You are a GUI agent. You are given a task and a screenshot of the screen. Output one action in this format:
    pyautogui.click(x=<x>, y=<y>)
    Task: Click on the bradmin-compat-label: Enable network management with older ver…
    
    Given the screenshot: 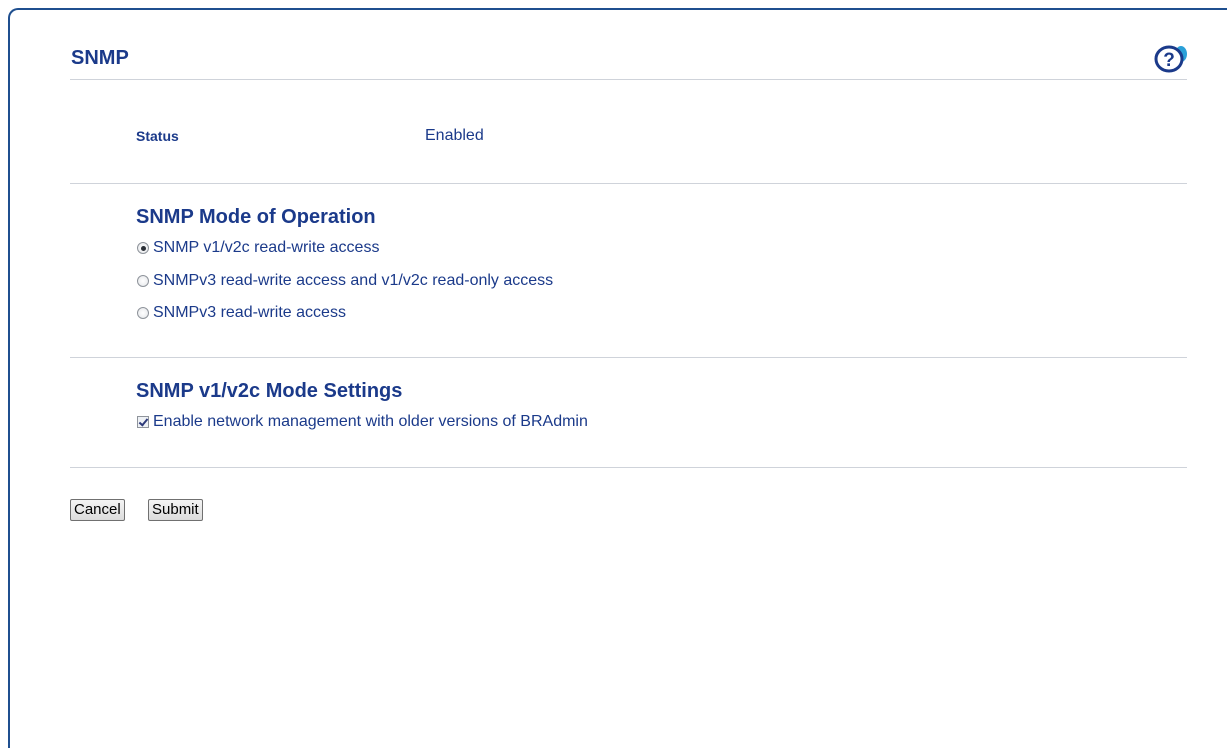 What is the action you would take?
    pyautogui.click(x=370, y=421)
    